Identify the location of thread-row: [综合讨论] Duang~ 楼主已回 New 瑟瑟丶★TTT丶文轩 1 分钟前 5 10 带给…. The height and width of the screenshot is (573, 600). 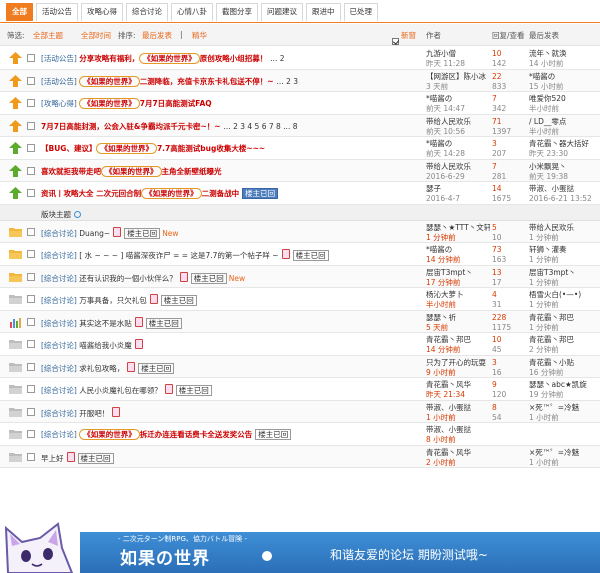
(300, 231).